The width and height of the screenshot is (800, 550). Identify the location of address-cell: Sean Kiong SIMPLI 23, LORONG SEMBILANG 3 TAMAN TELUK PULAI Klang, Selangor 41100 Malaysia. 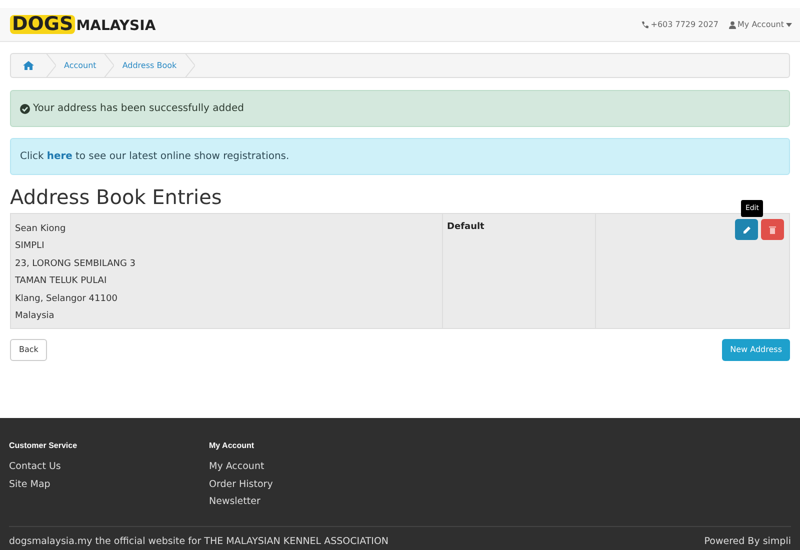
(227, 271).